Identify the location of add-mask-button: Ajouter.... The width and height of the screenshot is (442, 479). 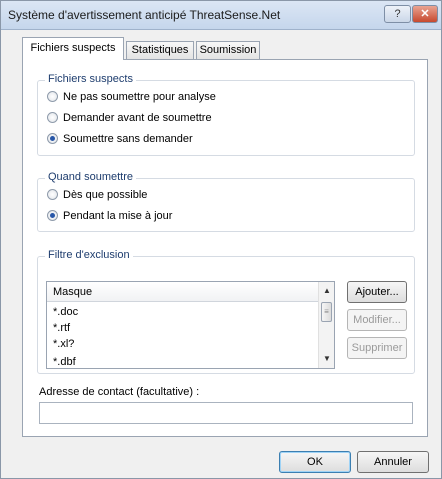
(377, 292).